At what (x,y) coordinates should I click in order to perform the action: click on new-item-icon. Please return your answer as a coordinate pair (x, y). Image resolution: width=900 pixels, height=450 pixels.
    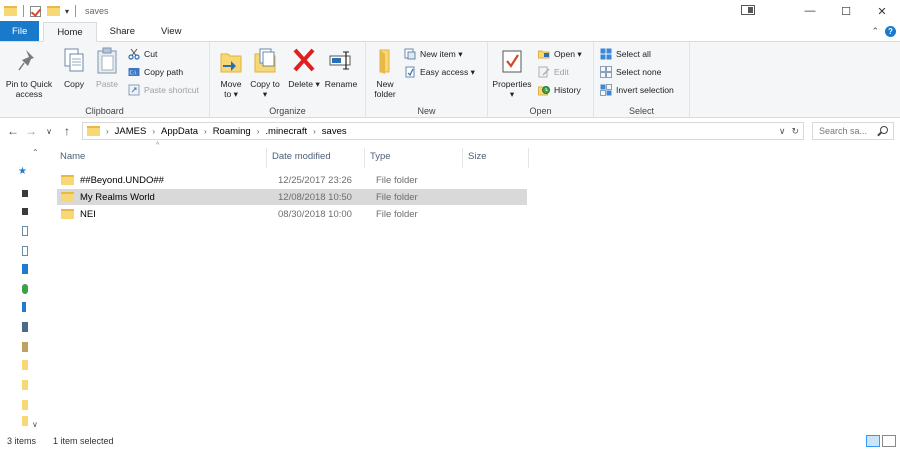
    Looking at the image, I should click on (410, 54).